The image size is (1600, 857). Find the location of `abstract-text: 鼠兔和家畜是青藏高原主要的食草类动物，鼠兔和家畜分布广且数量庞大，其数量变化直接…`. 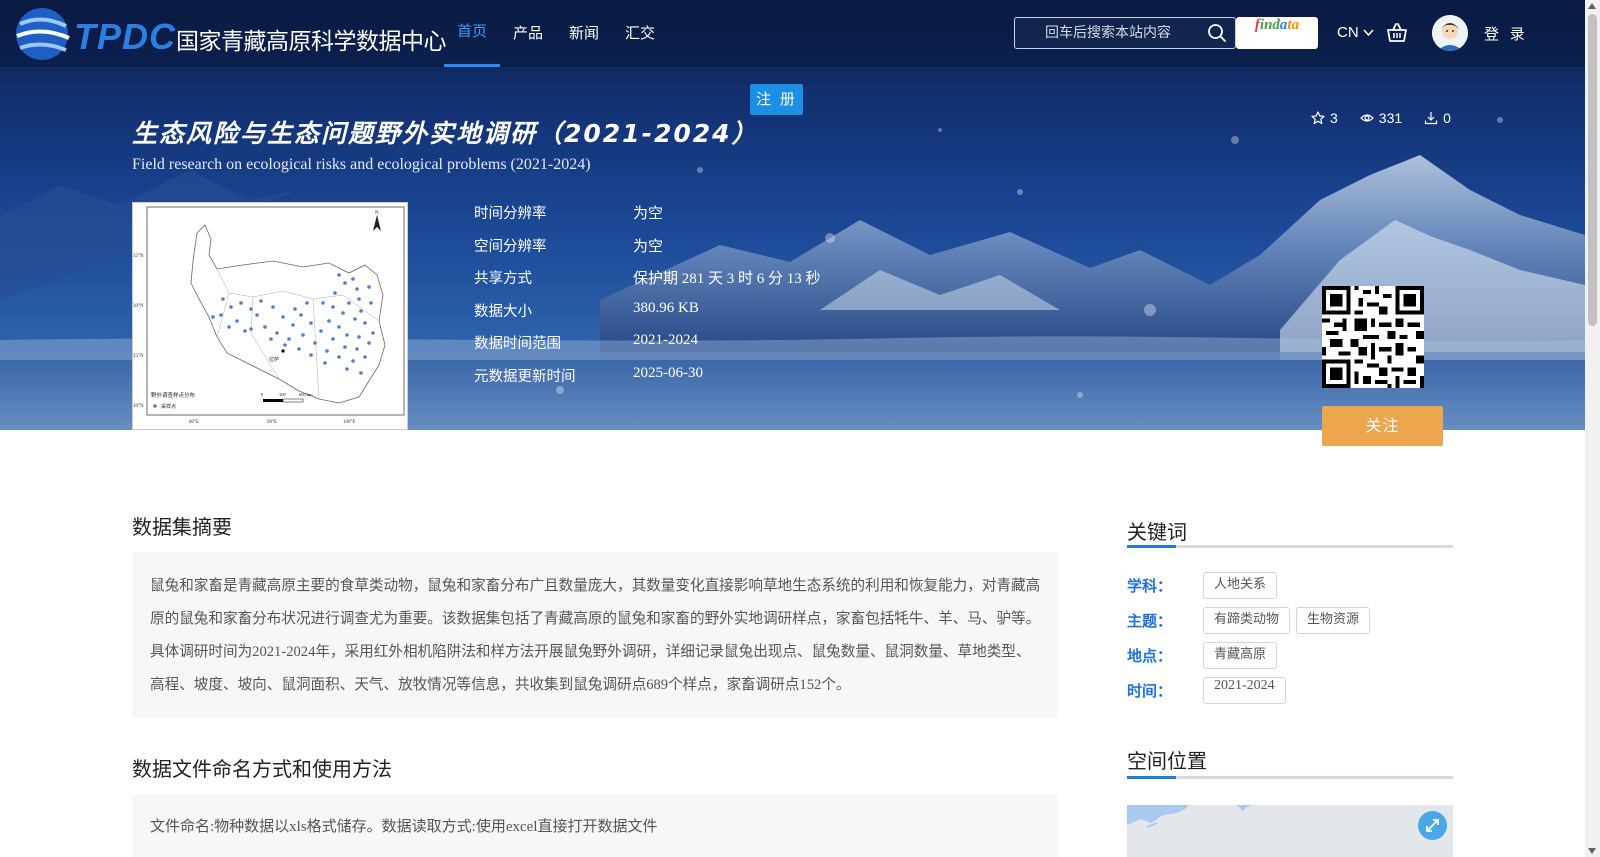

abstract-text: 鼠兔和家畜是青藏高原主要的食草类动物，鼠兔和家畜分布广且数量庞大，其数量变化直接… is located at coordinates (595, 635).